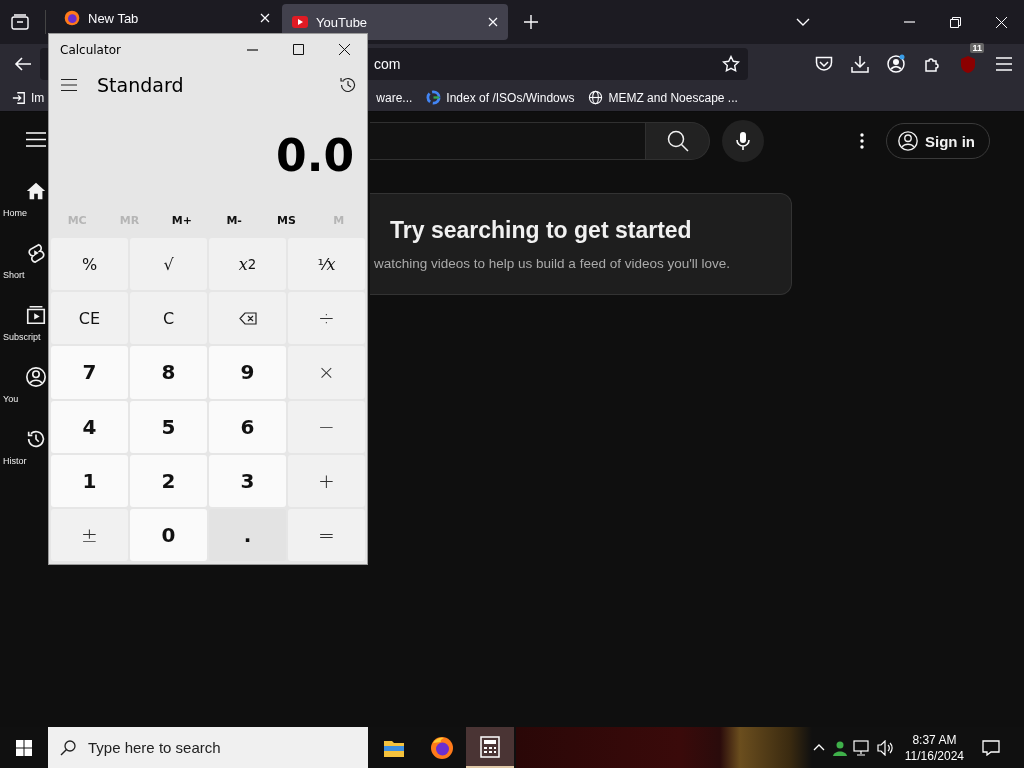  I want to click on shorts-icon, so click(36, 253).